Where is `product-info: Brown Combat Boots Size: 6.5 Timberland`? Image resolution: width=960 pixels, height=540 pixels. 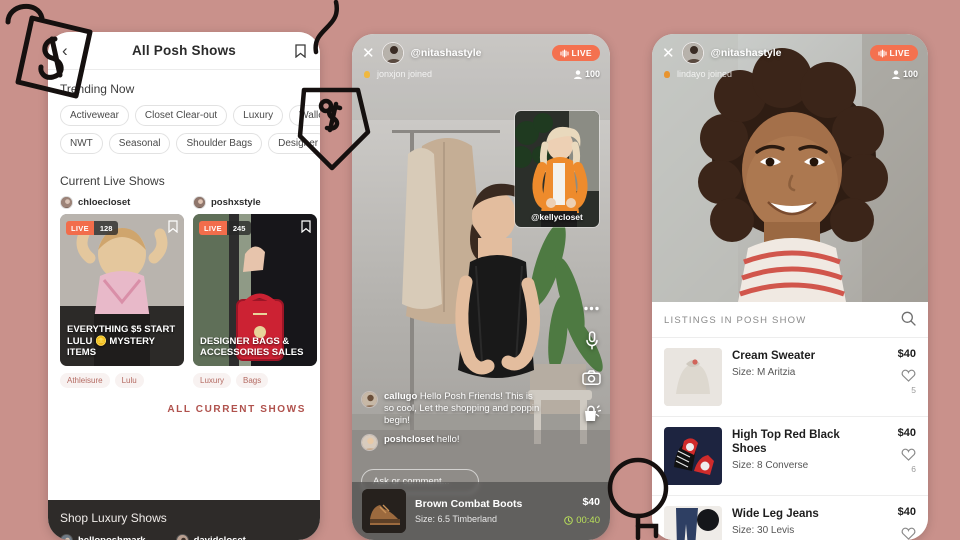 product-info: Brown Combat Boots Size: 6.5 Timberland is located at coordinates (485, 511).